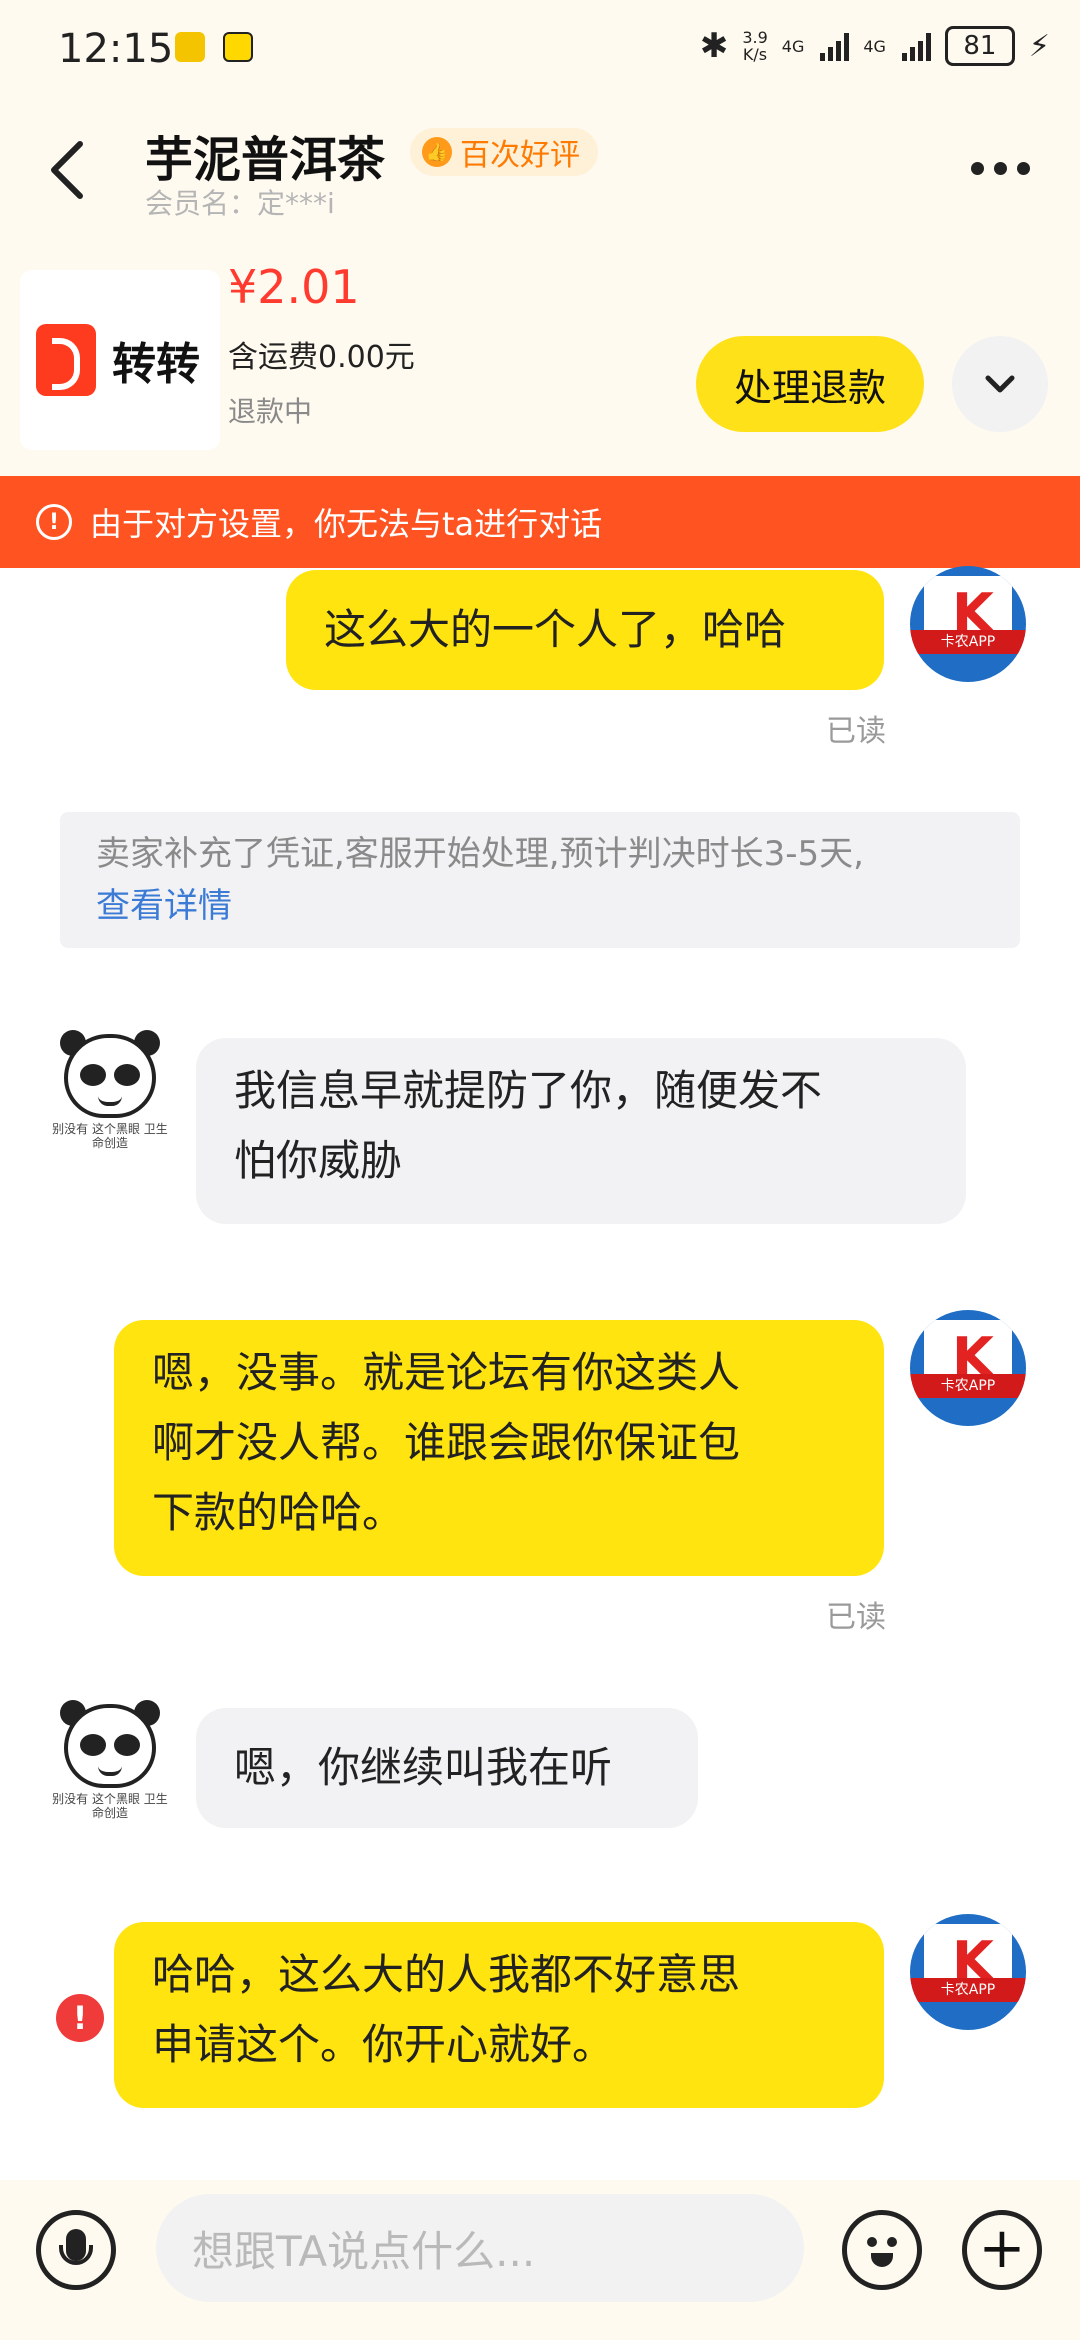 Image resolution: width=1080 pixels, height=2340 pixels. Describe the element at coordinates (383, 2044) in the screenshot. I see `message-text: 申请这个。你开心就好。` at that location.